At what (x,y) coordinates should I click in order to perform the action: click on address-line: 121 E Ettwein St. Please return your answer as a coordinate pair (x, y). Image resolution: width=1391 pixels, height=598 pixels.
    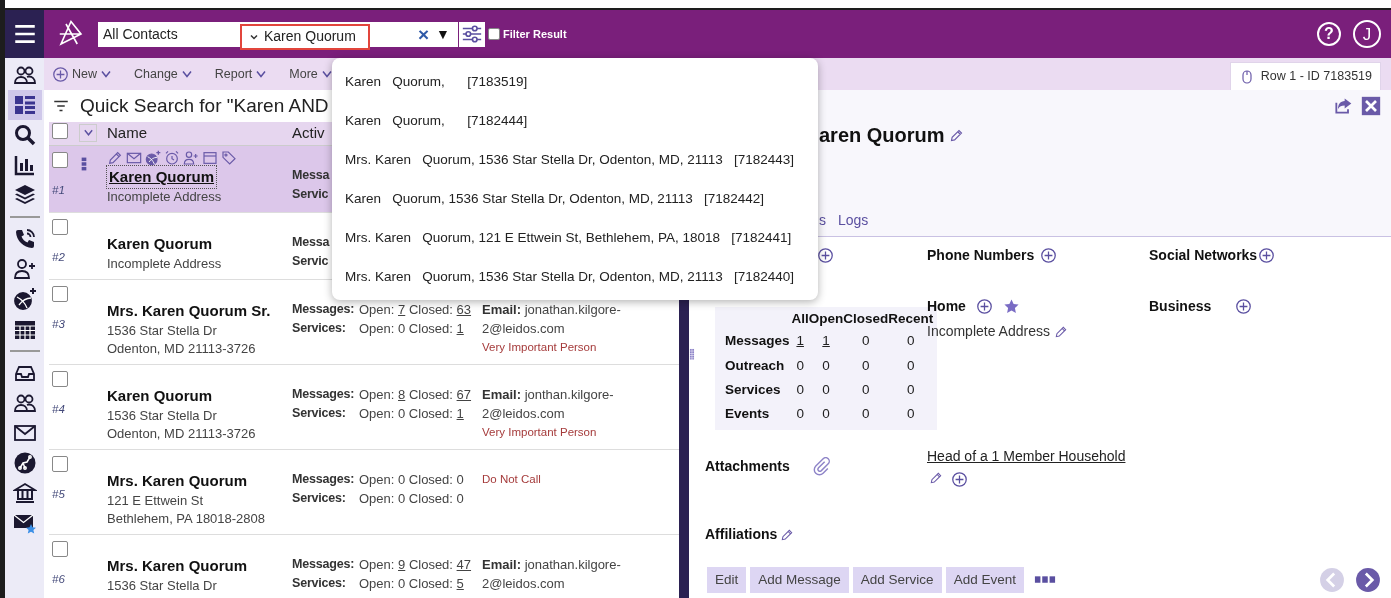
    Looking at the image, I should click on (156, 501).